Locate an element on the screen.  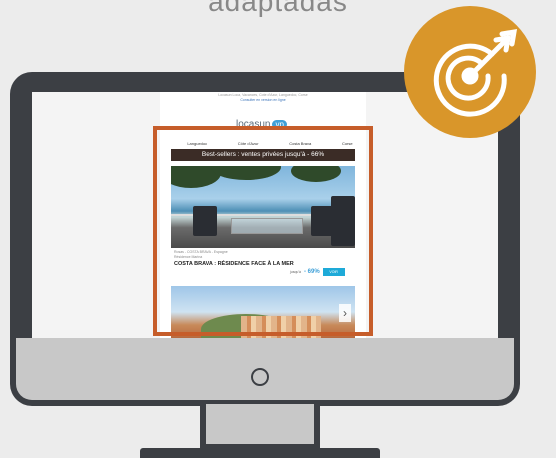
power-button-icon is located at coordinates (260, 377).